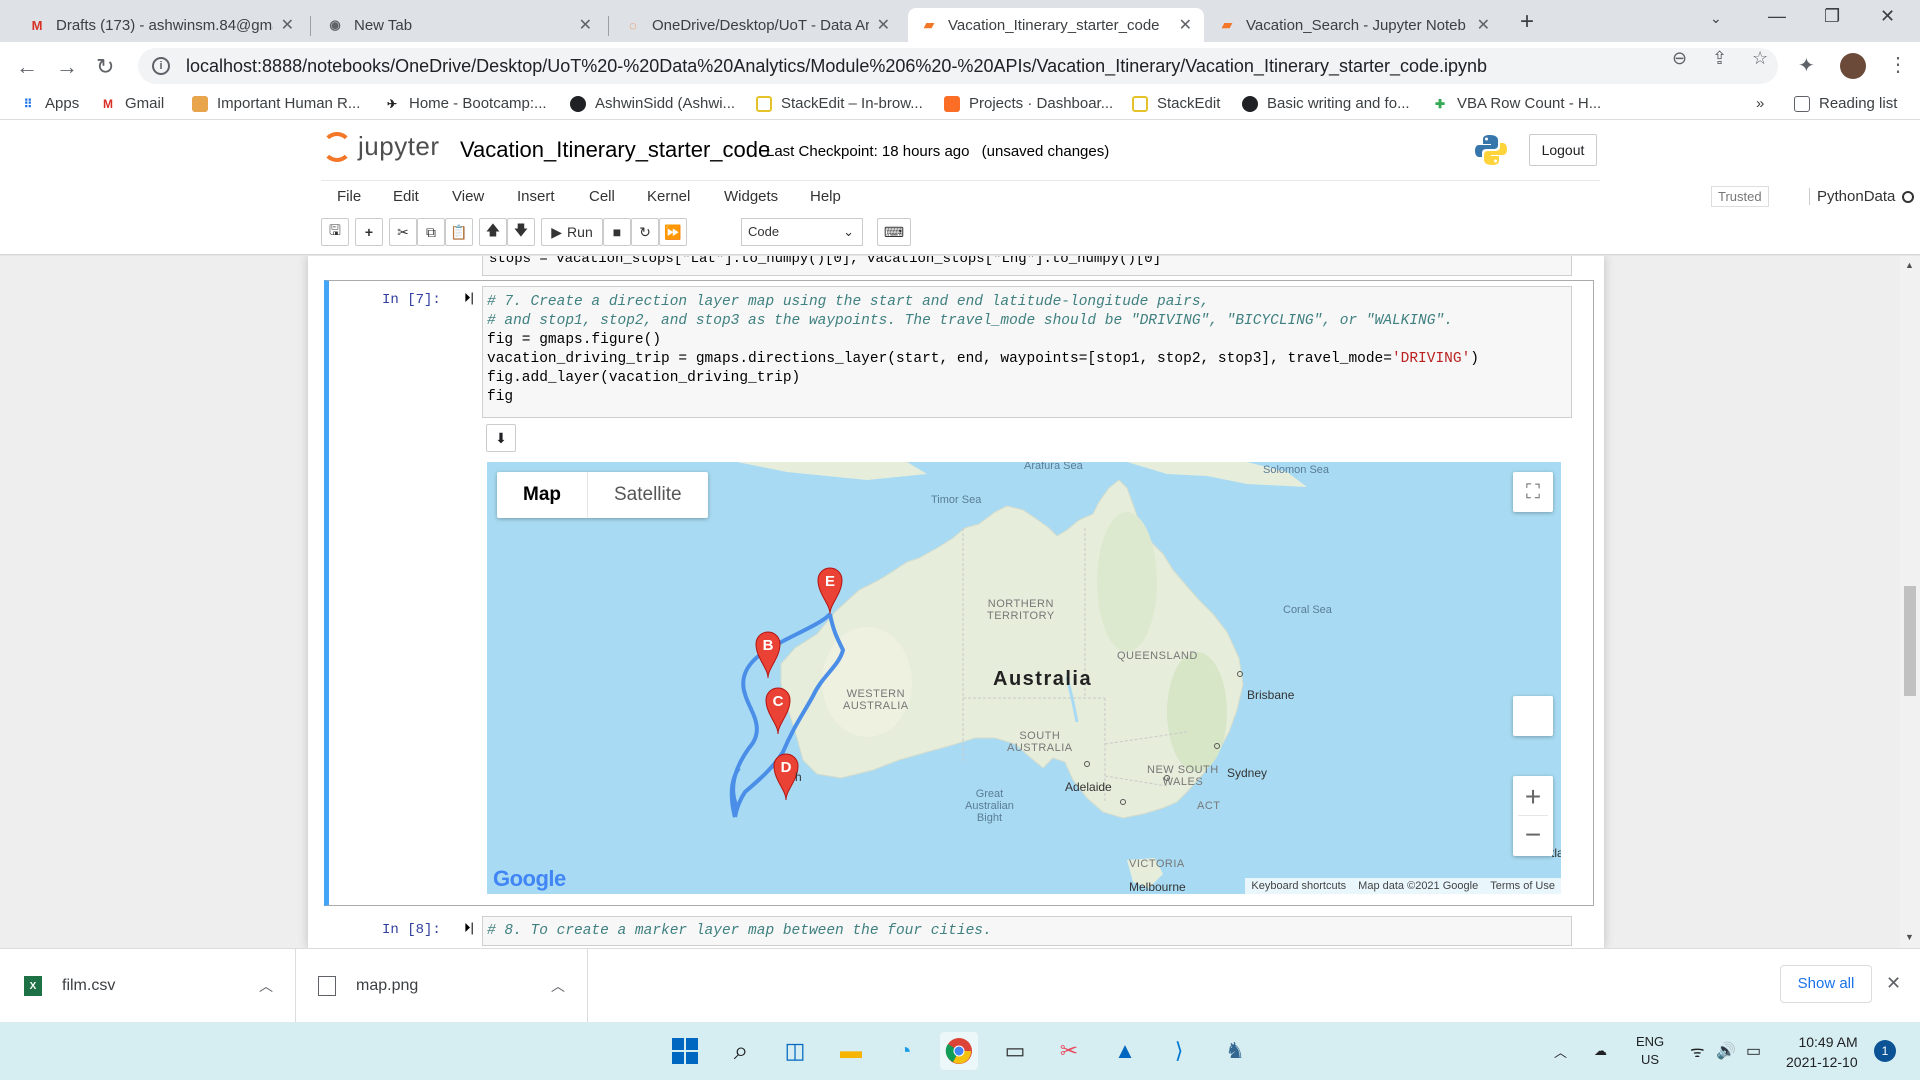 Image resolution: width=1920 pixels, height=1080 pixels. Describe the element at coordinates (406, 196) in the screenshot. I see `menu-edit: Edit` at that location.